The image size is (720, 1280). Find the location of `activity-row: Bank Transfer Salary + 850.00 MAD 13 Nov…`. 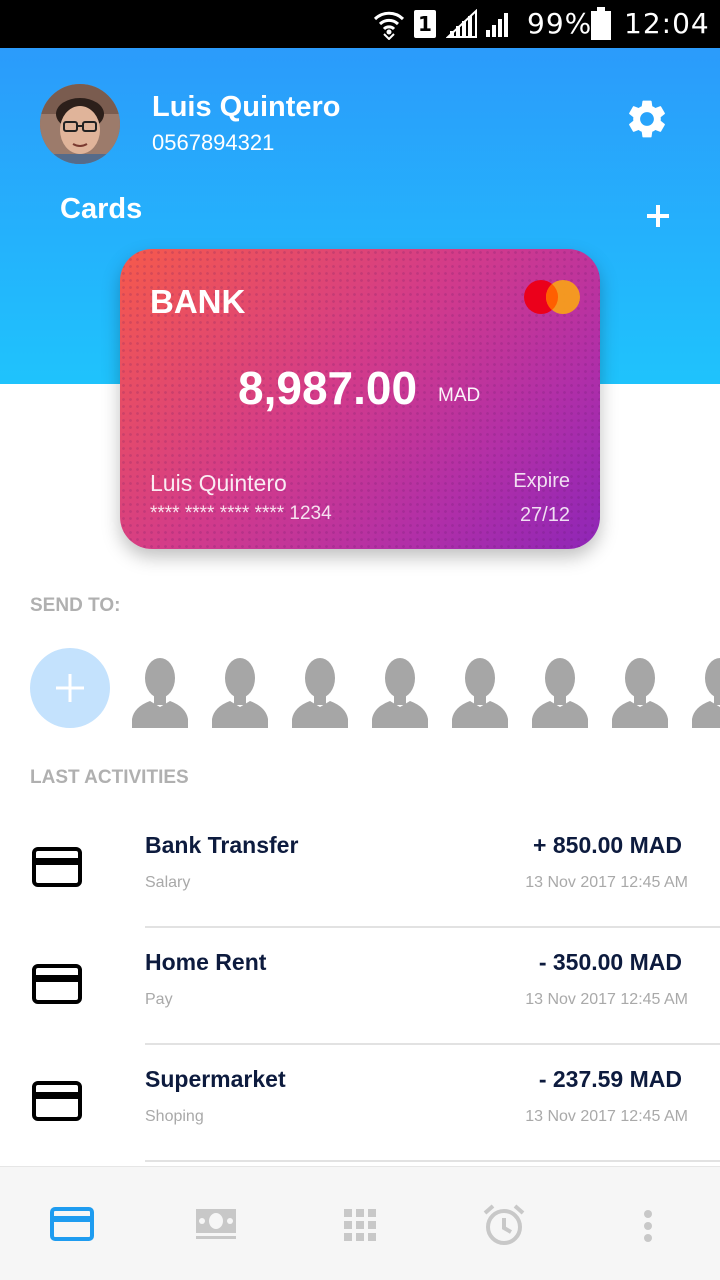

activity-row: Bank Transfer Salary + 850.00 MAD 13 Nov… is located at coordinates (360, 869).